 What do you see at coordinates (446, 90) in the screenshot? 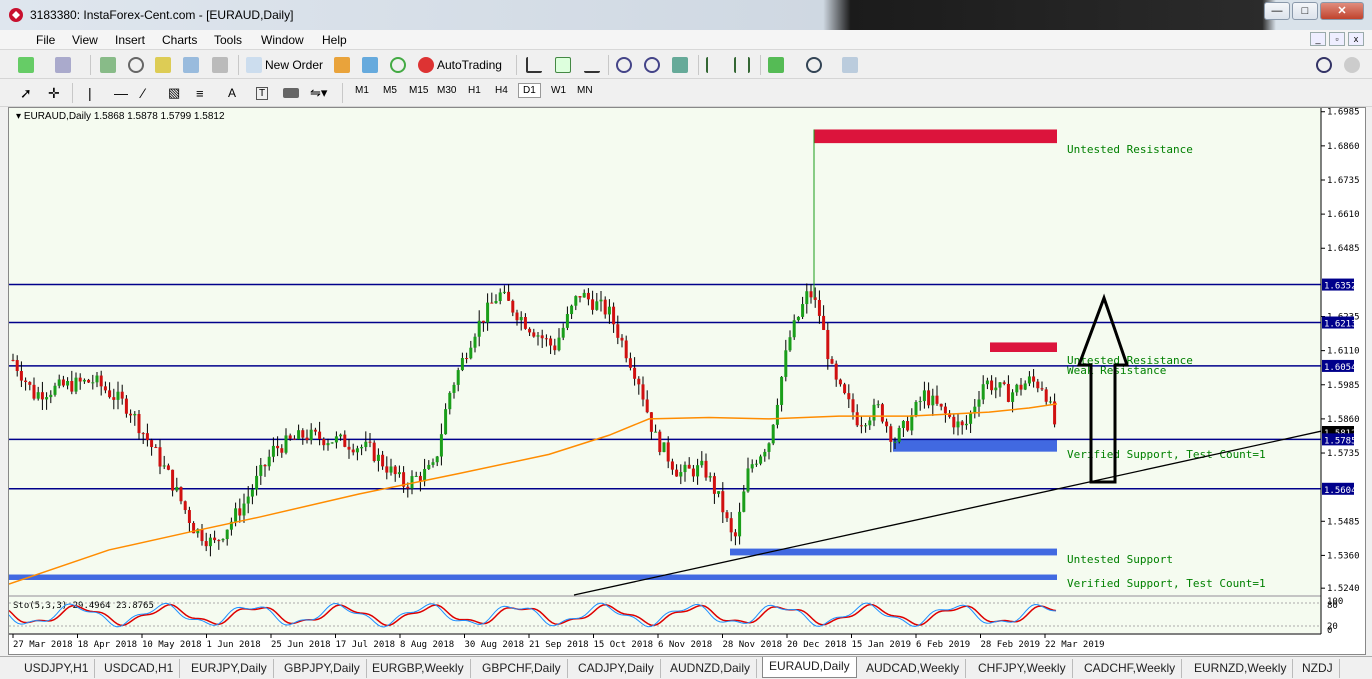
I see `timeframe-m30: M30` at bounding box center [446, 90].